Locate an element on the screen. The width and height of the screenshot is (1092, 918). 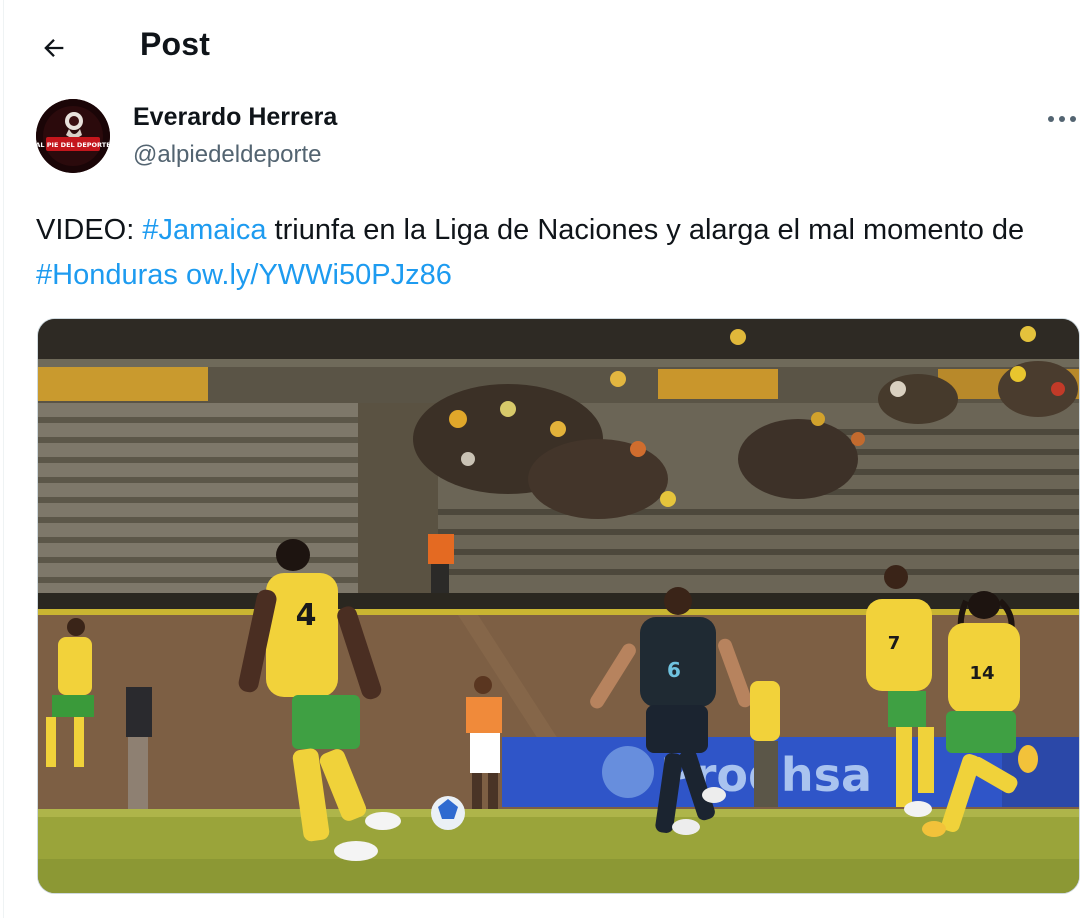
tweet-space is located at coordinates (182, 275).